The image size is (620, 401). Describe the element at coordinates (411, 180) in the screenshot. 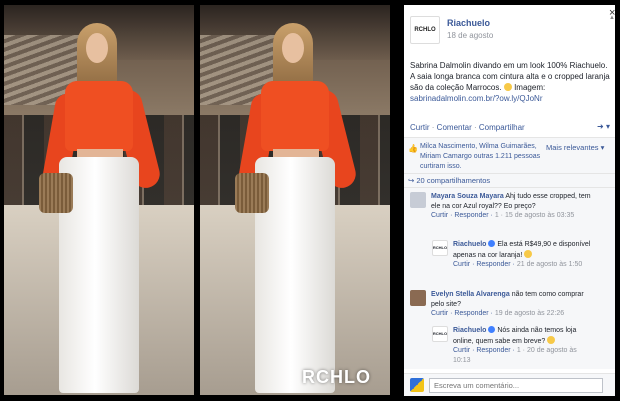

I see `share-icon: ↪` at that location.